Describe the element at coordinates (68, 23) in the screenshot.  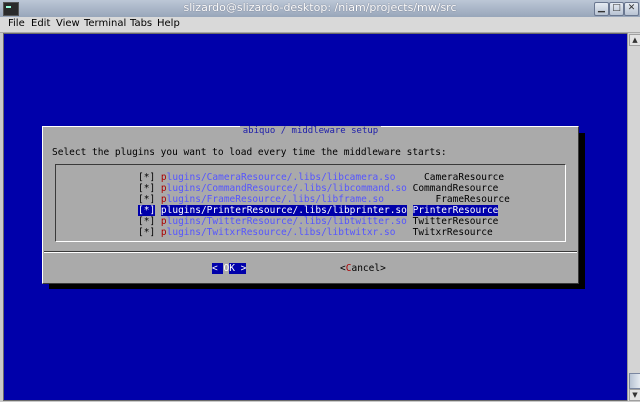
I see `menu-view: View` at that location.